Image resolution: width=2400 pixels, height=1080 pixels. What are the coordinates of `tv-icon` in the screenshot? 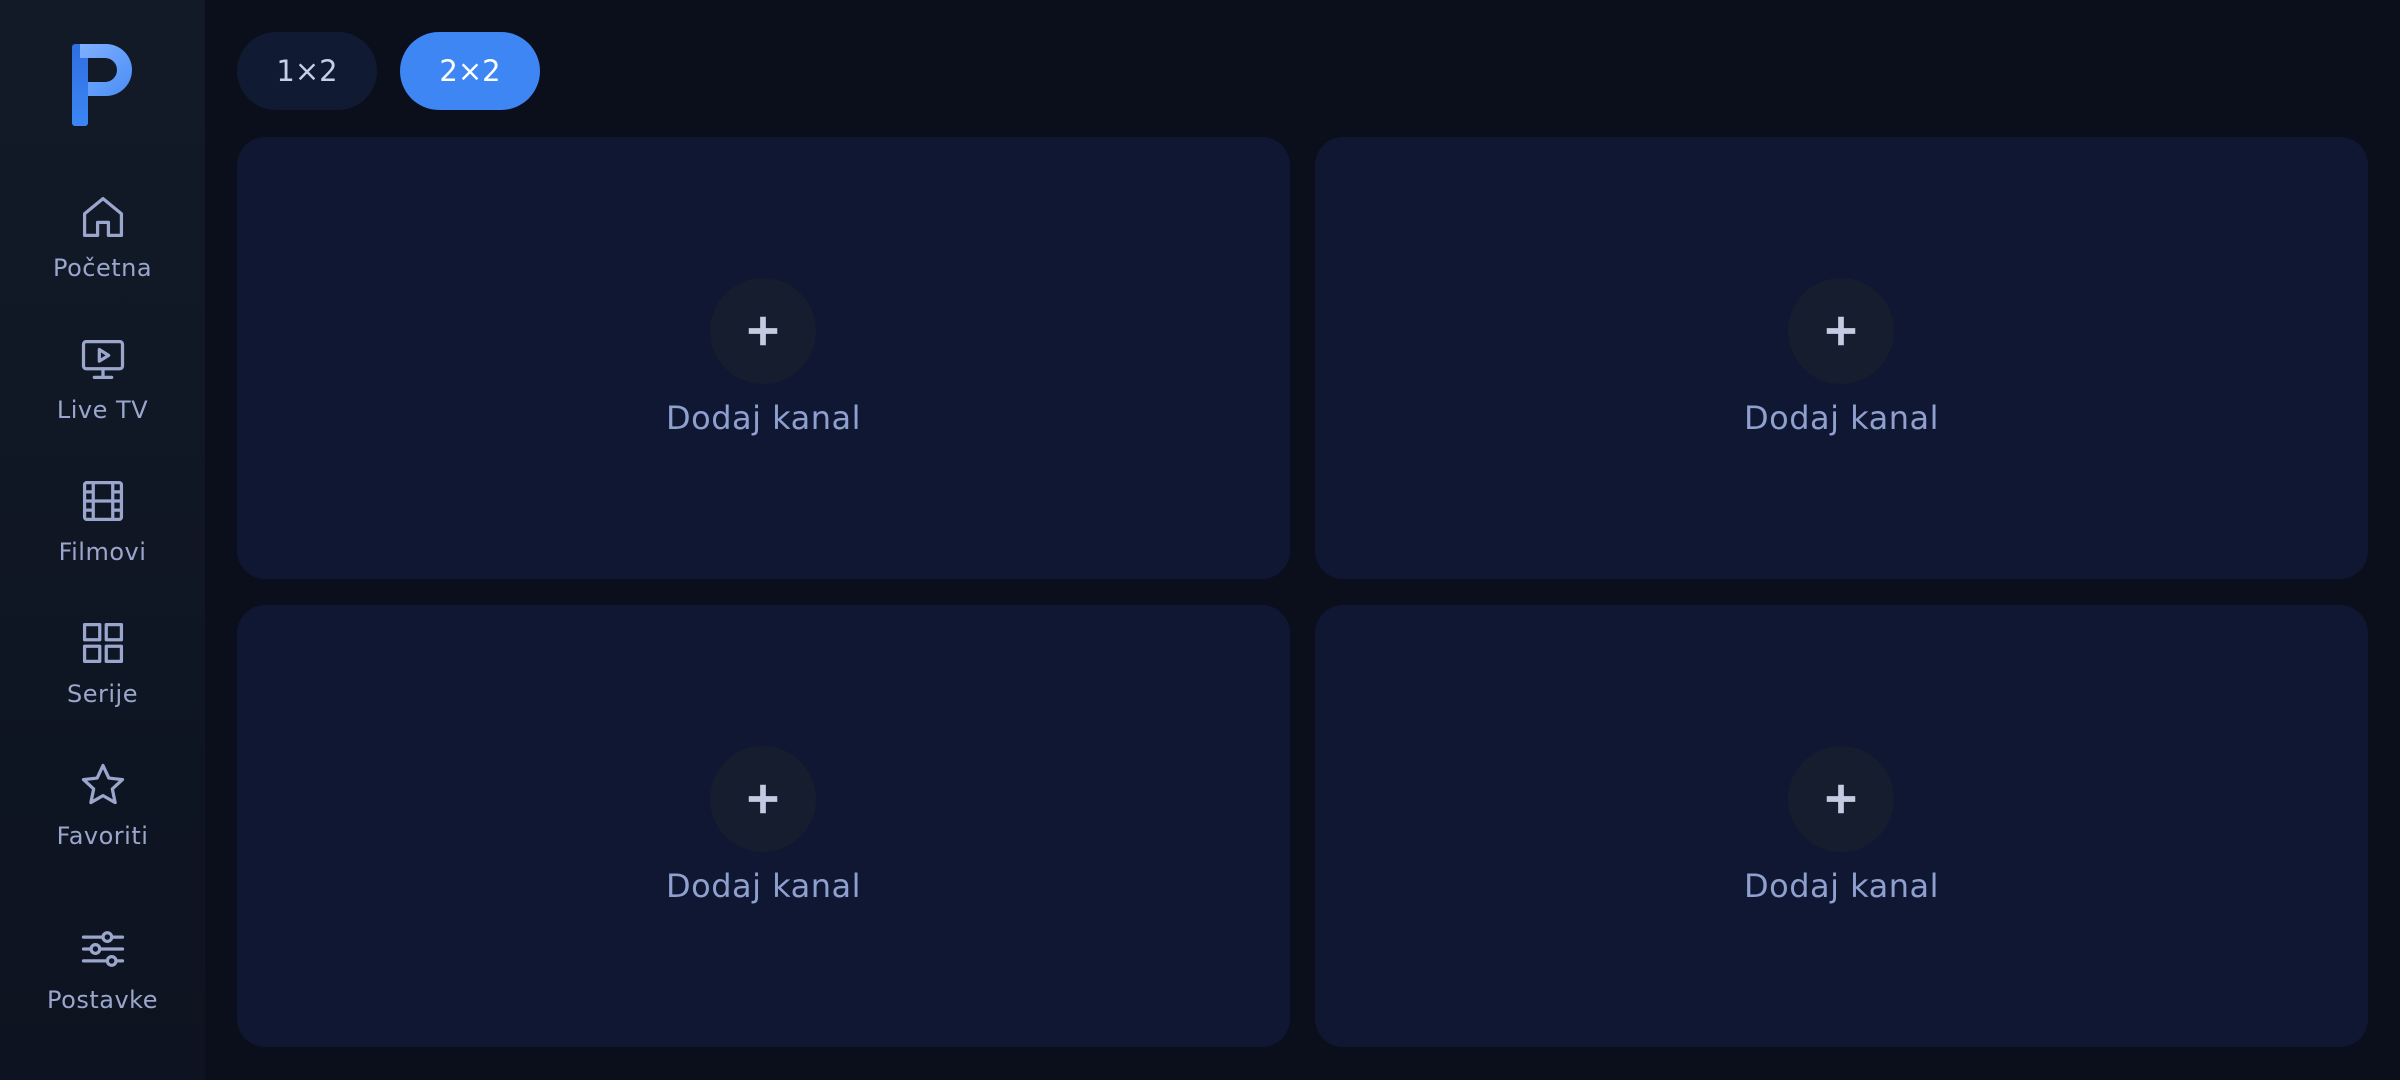 It's located at (103, 359).